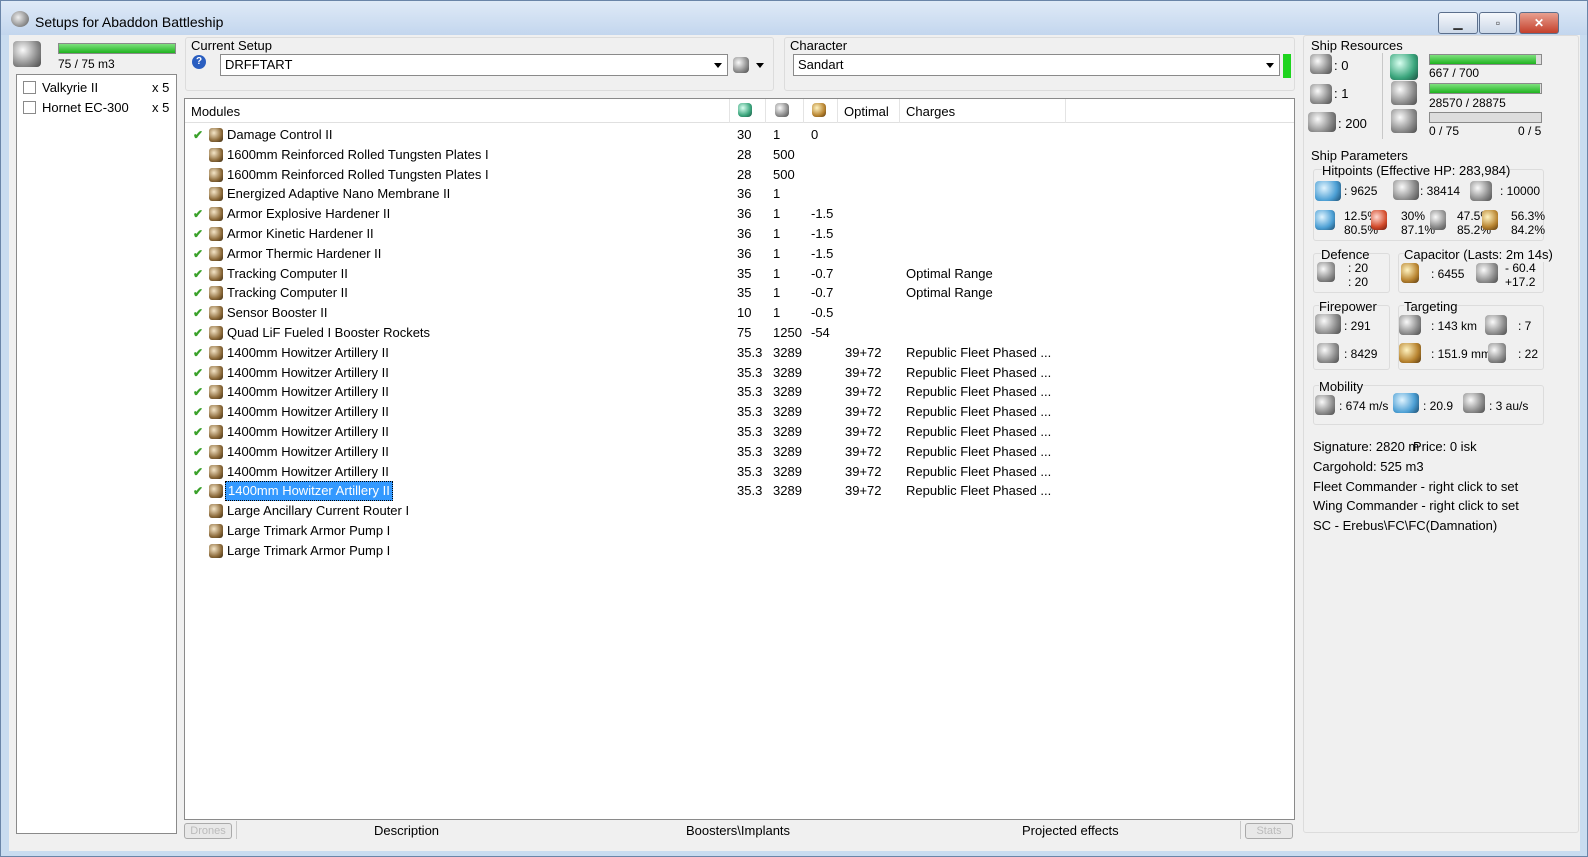 This screenshot has height=857, width=1588. Describe the element at coordinates (739, 214) in the screenshot. I see `table-row: ✔ Armor Explosive Hardener II 36 1 -1.5` at that location.